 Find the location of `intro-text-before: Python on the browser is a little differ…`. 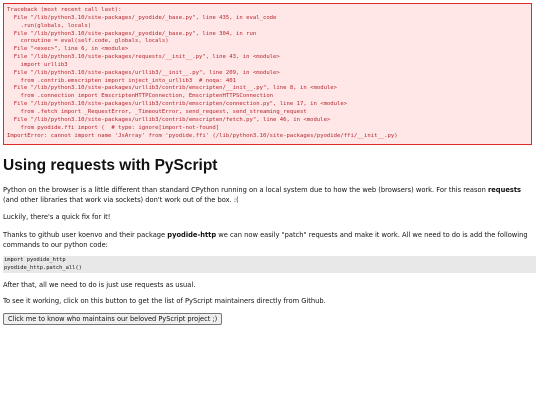

intro-text-before: Python on the browser is a little differ… is located at coordinates (245, 190).